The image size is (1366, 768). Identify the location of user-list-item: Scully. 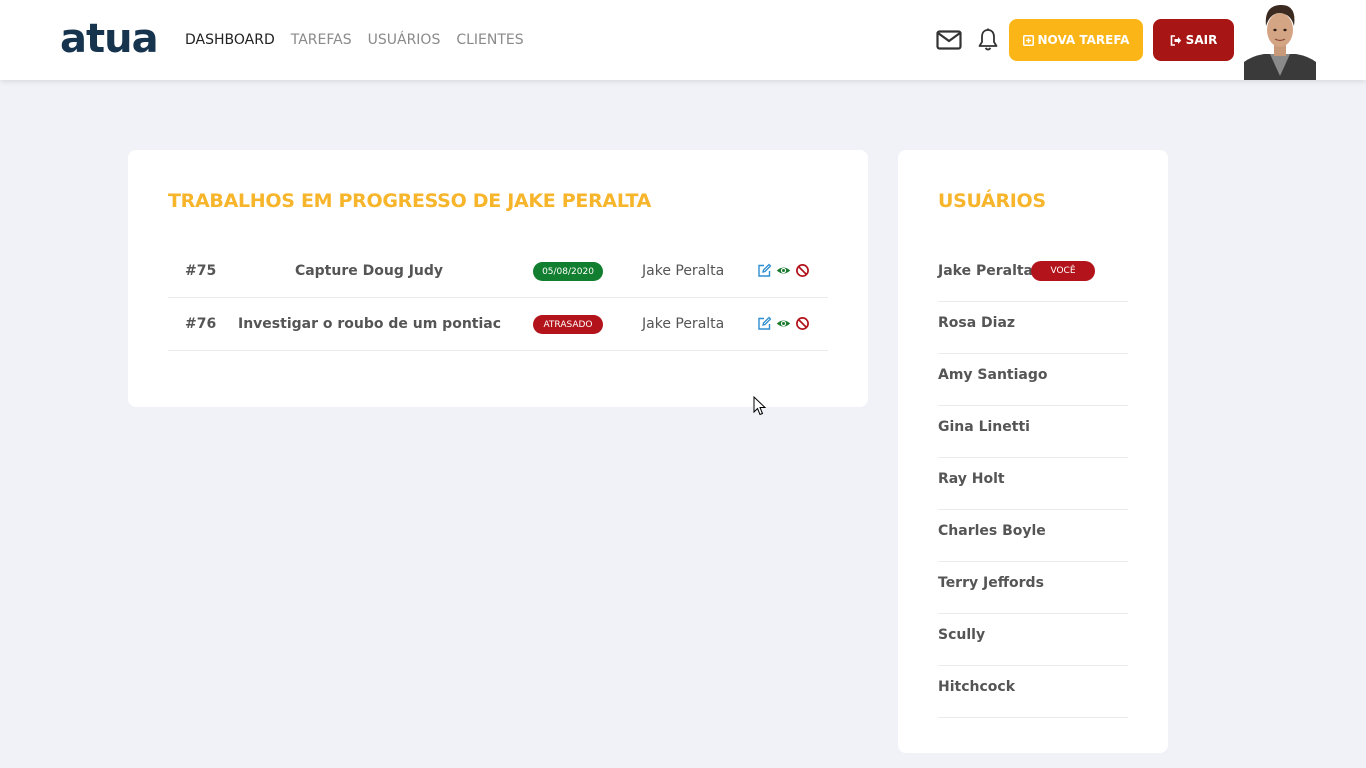
(1033, 640).